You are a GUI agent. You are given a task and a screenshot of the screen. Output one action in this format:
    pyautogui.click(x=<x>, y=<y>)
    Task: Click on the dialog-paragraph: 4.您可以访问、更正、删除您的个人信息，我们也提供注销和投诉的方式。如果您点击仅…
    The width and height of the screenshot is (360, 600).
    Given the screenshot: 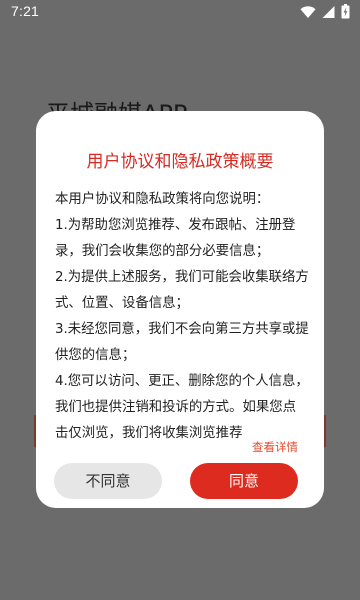 What is the action you would take?
    pyautogui.click(x=182, y=407)
    